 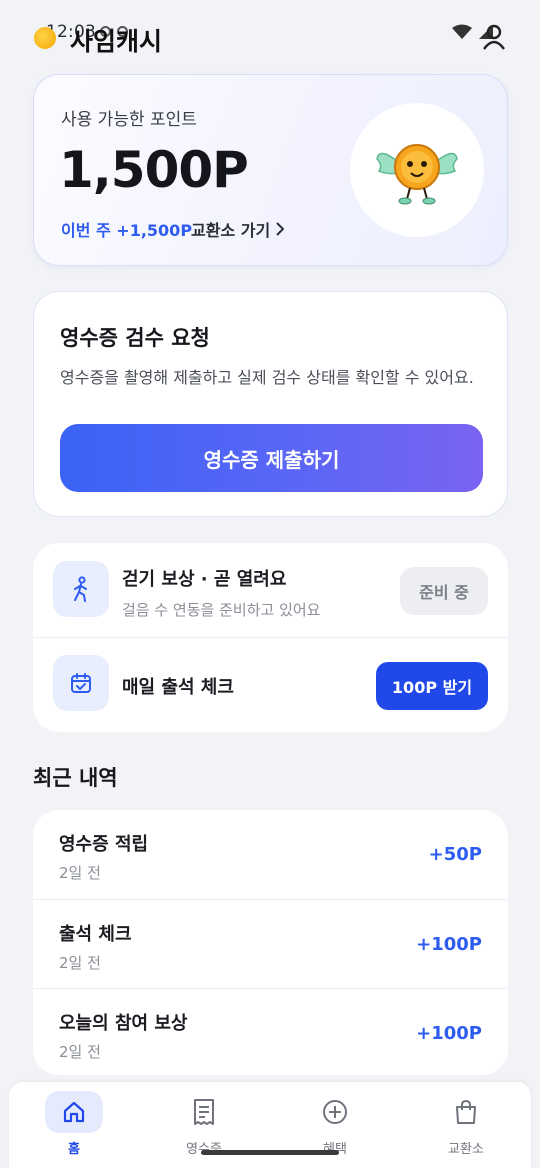 I want to click on nav-item-home: 홈, so click(x=74, y=1125).